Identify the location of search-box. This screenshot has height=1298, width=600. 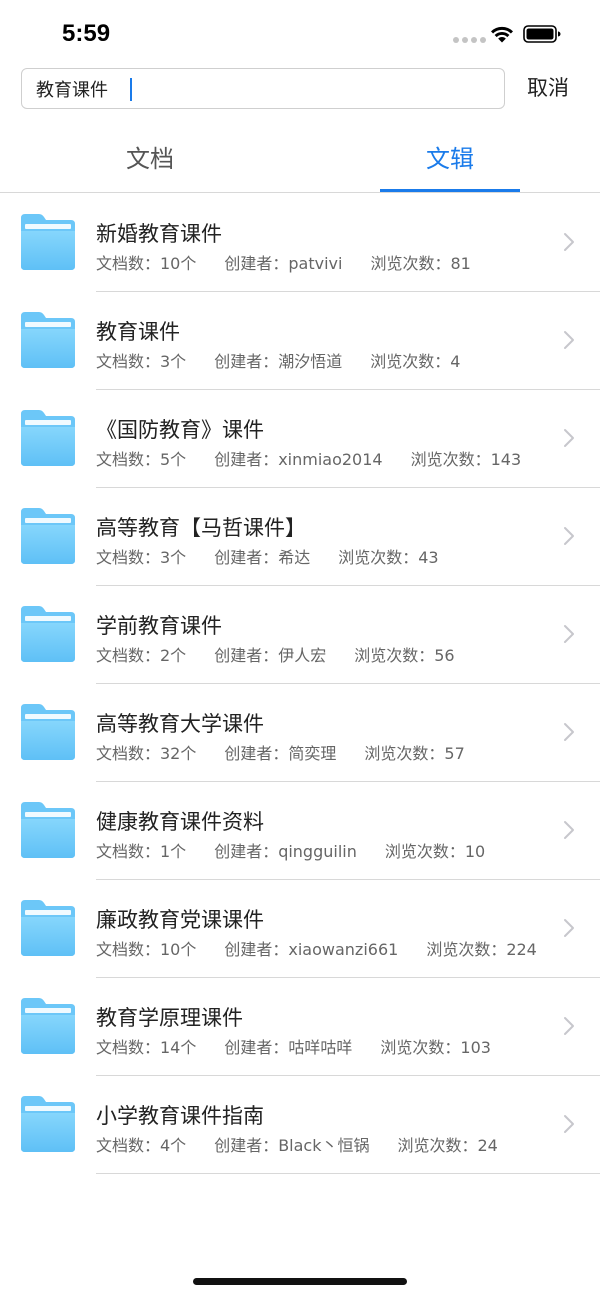
(263, 88).